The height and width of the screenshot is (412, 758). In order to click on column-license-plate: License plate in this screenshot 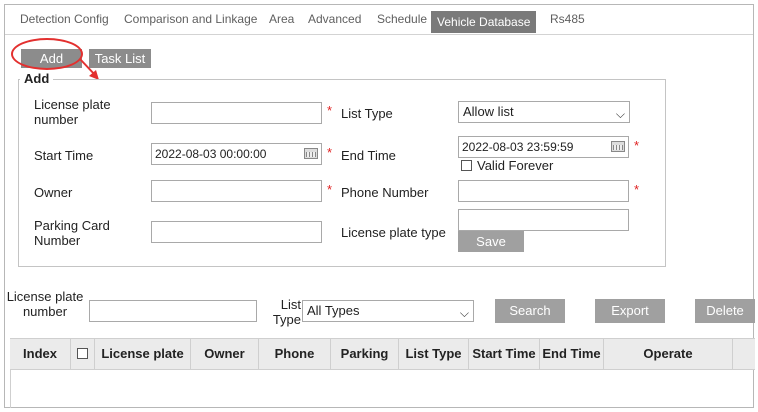, I will do `click(143, 354)`.